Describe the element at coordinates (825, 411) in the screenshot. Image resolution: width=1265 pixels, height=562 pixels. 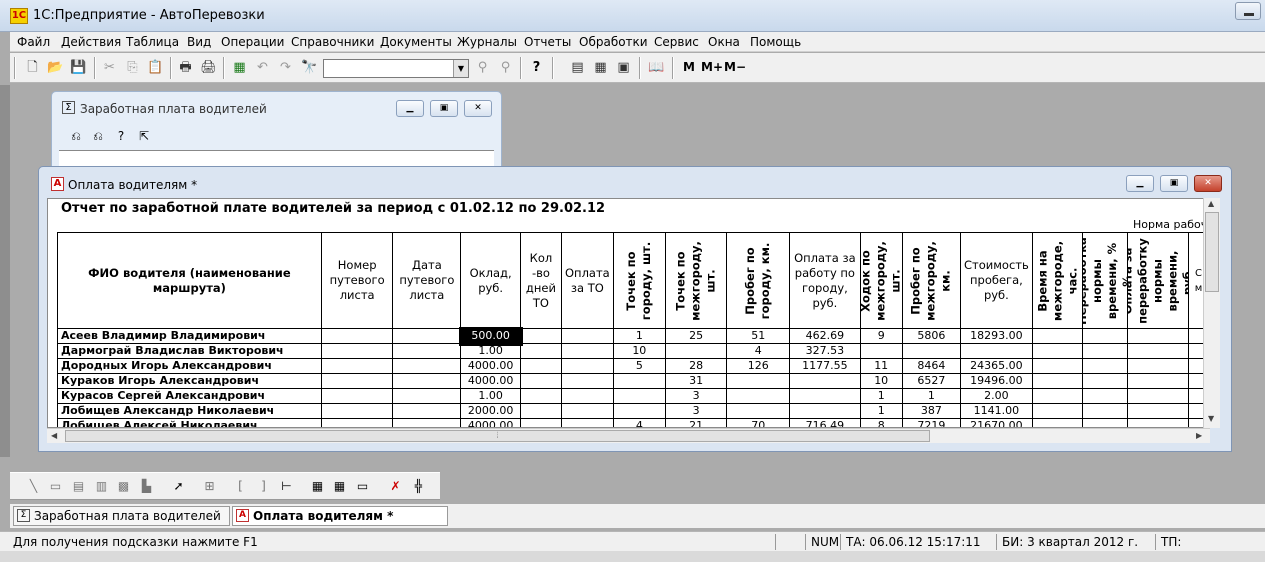
I see `cell-city-pay` at that location.